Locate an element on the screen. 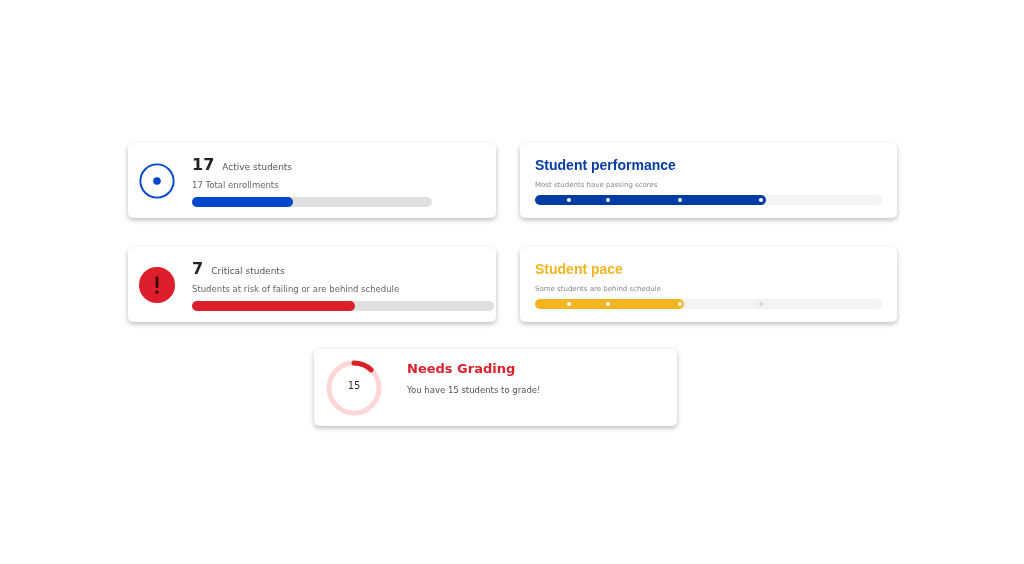 The image size is (1024, 564). card-subtitle: Students at risk of failing or are behind schedule is located at coordinates (296, 288).